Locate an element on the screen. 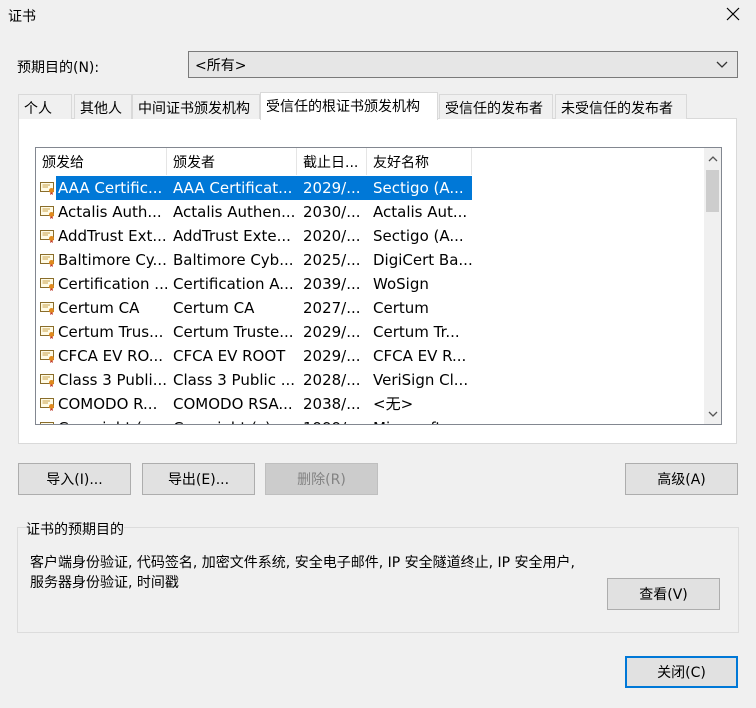 The width and height of the screenshot is (756, 708). close-button: 关闭(C) is located at coordinates (681, 672).